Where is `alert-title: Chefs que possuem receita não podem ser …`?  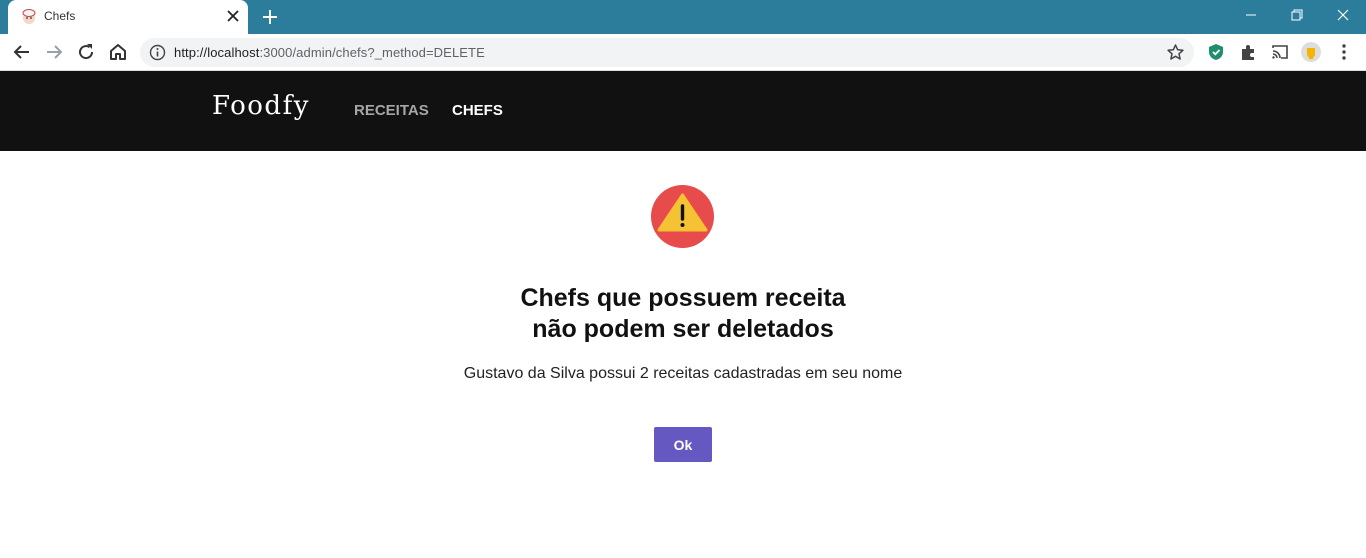 alert-title: Chefs que possuem receita não podem ser … is located at coordinates (683, 314).